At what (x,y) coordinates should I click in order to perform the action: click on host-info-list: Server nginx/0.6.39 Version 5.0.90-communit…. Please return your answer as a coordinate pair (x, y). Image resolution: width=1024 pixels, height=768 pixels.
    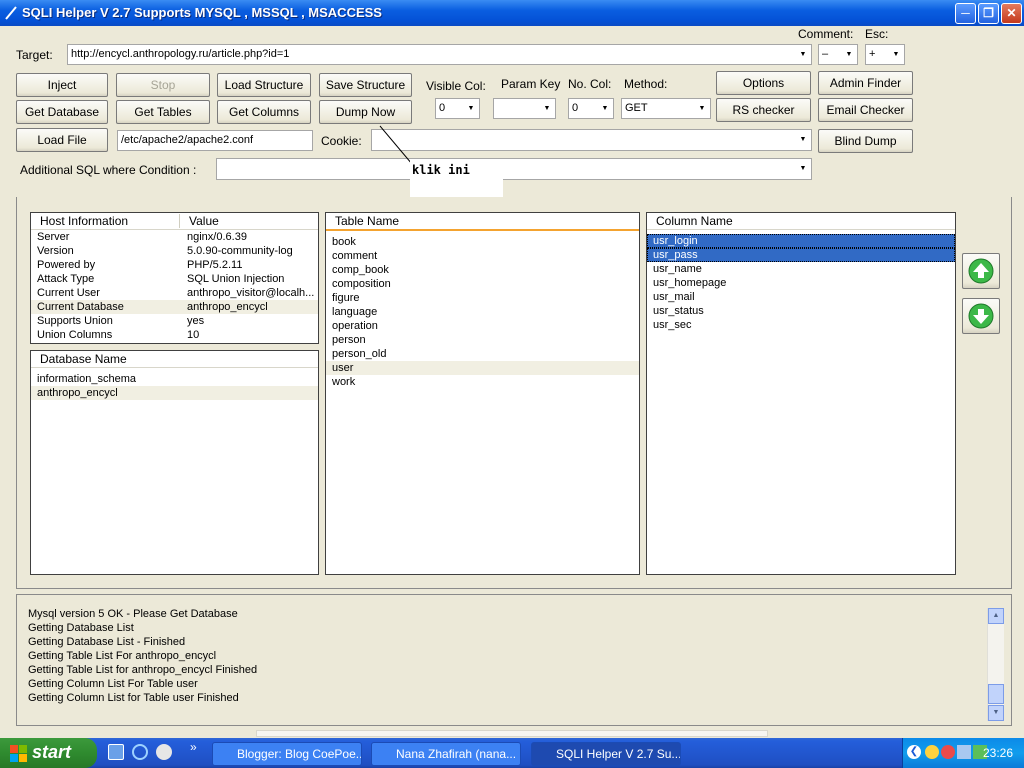
    Looking at the image, I should click on (174, 286).